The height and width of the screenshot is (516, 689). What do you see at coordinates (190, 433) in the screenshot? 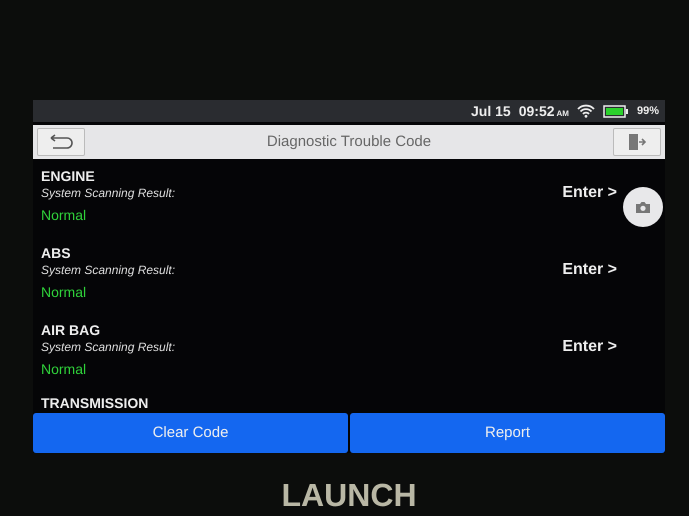
I see `clear-code-button: Clear Code` at bounding box center [190, 433].